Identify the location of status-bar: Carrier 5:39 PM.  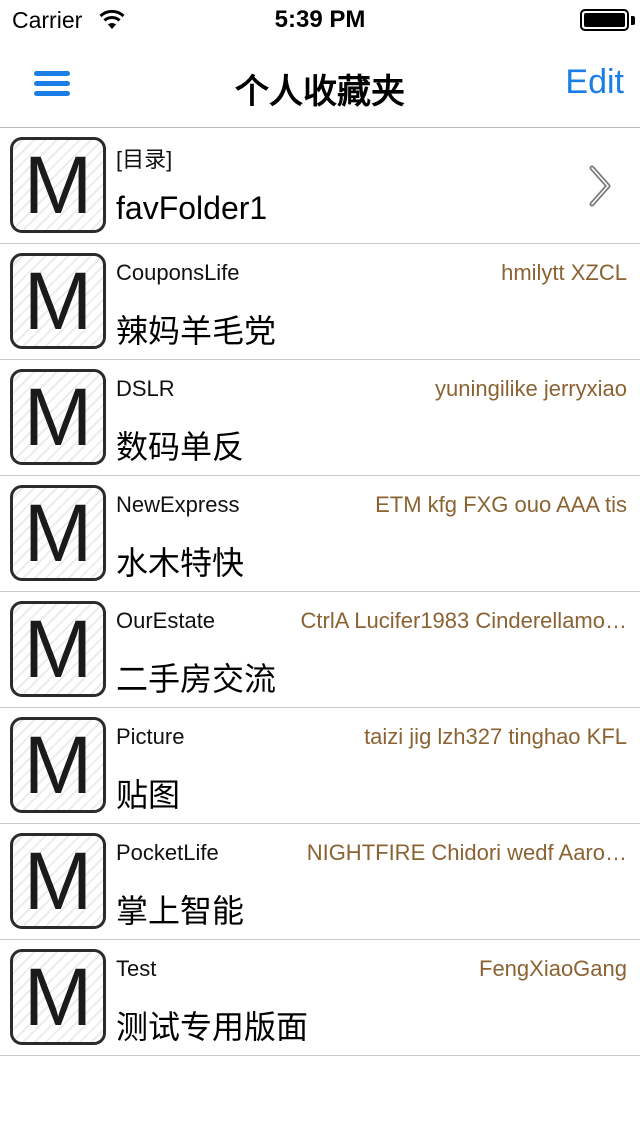
(320, 20).